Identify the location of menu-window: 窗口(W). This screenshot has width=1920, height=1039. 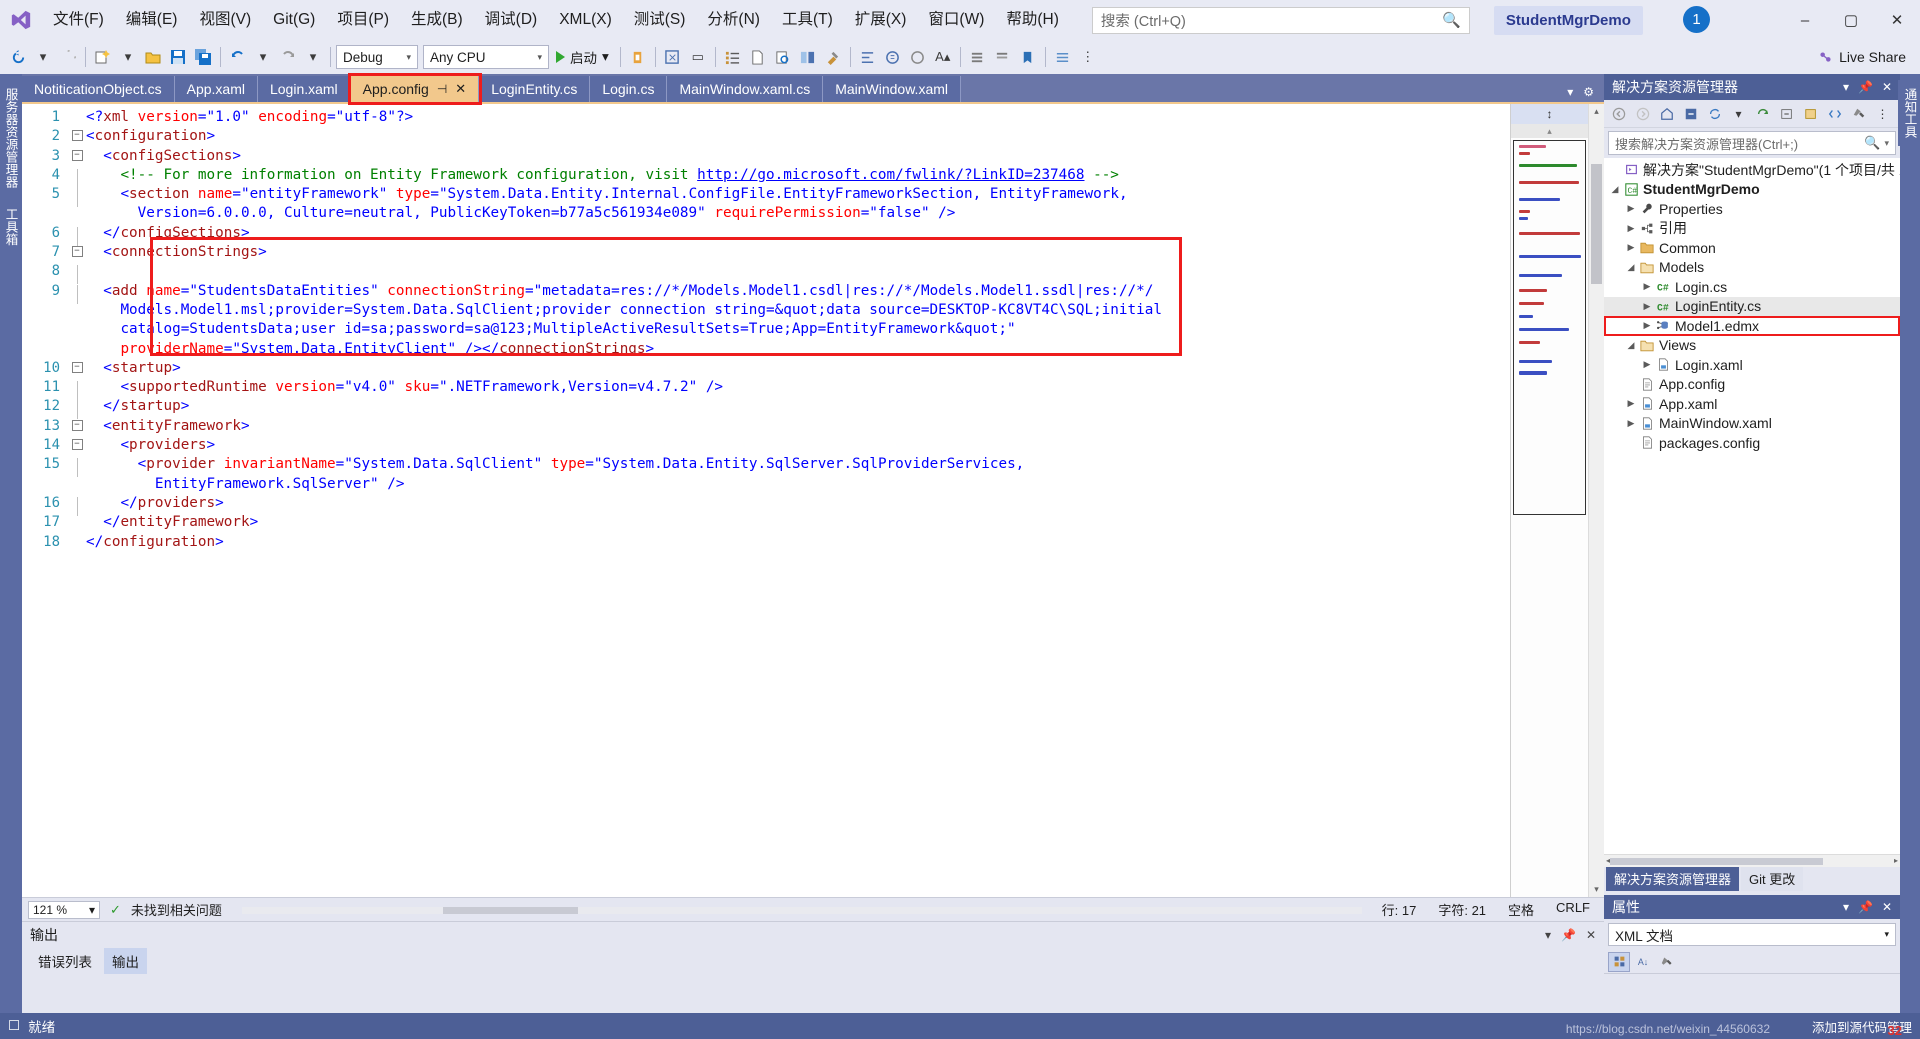
(956, 20).